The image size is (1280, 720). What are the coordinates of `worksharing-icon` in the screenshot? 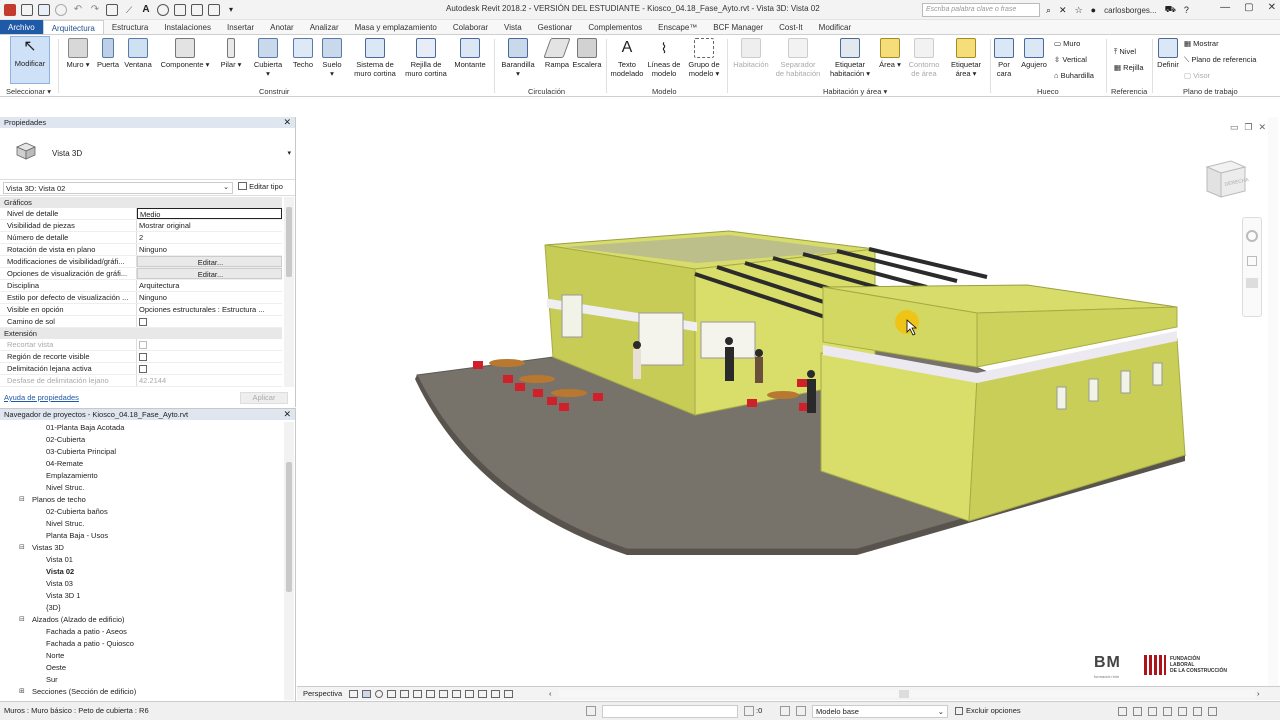 It's located at (482, 694).